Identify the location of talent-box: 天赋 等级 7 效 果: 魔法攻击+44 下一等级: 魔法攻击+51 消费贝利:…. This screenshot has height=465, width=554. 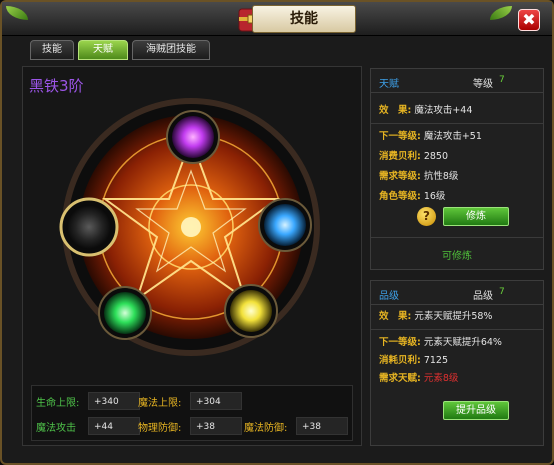
(457, 169).